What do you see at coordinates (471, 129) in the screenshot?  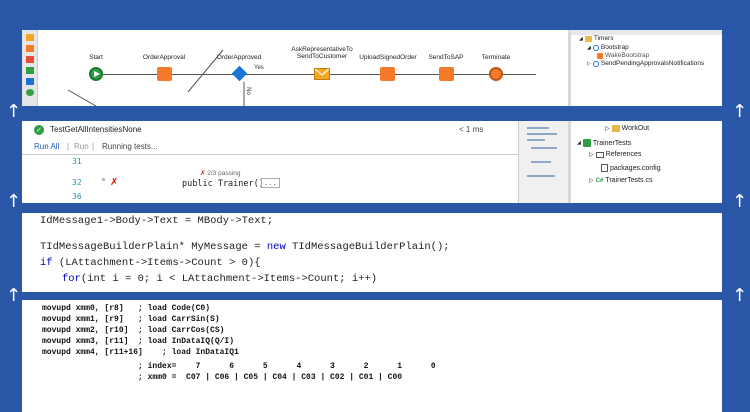 I see `test-duration: < 1 ms` at bounding box center [471, 129].